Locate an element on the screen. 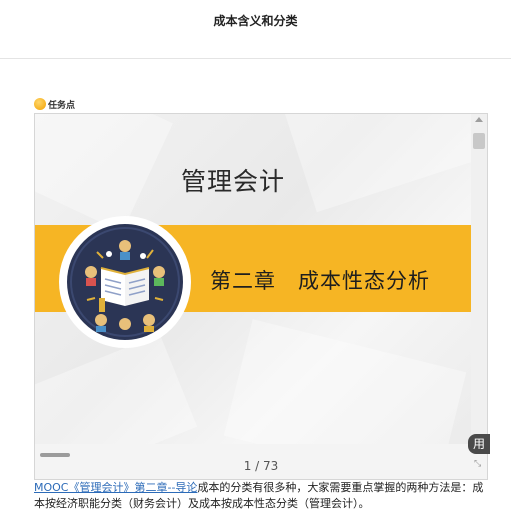 Image resolution: width=511 pixels, height=512 pixels. viewer-toolbar: 1 / 73 ⤡ is located at coordinates (261, 461).